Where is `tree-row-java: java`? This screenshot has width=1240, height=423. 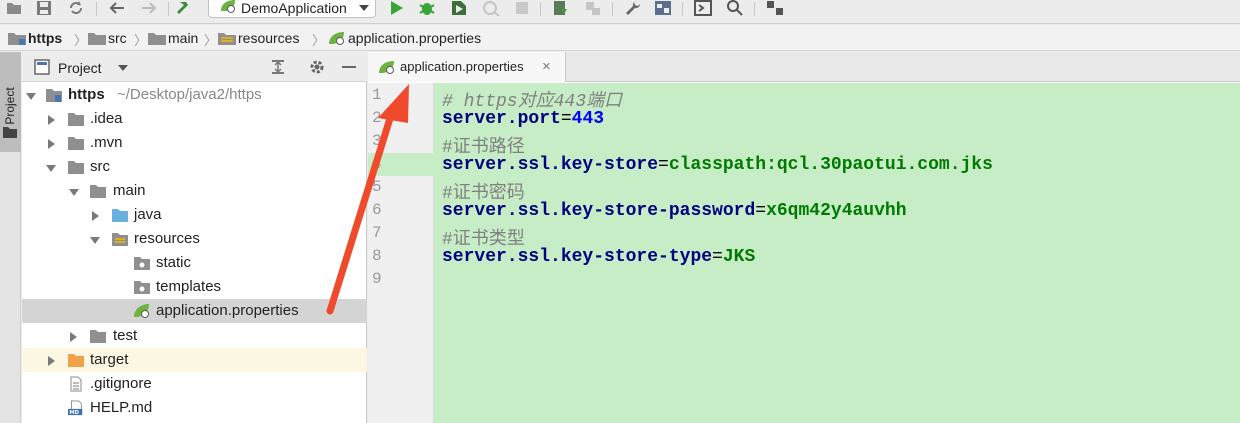
tree-row-java: java is located at coordinates (194, 215).